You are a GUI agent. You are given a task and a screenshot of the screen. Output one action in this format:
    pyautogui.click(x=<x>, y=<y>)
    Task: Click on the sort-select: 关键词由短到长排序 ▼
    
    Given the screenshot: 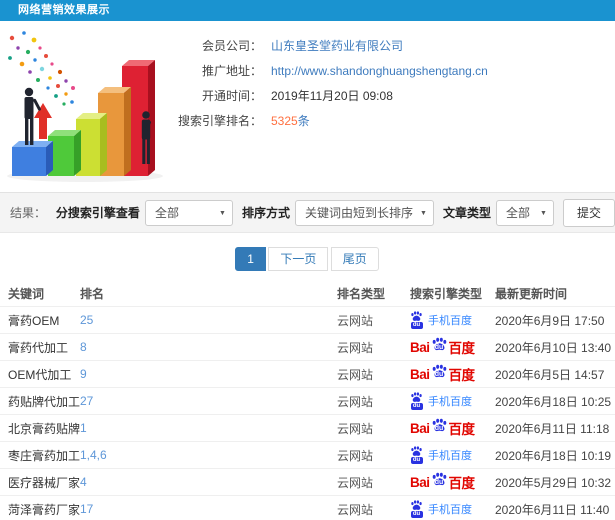 What is the action you would take?
    pyautogui.click(x=364, y=212)
    